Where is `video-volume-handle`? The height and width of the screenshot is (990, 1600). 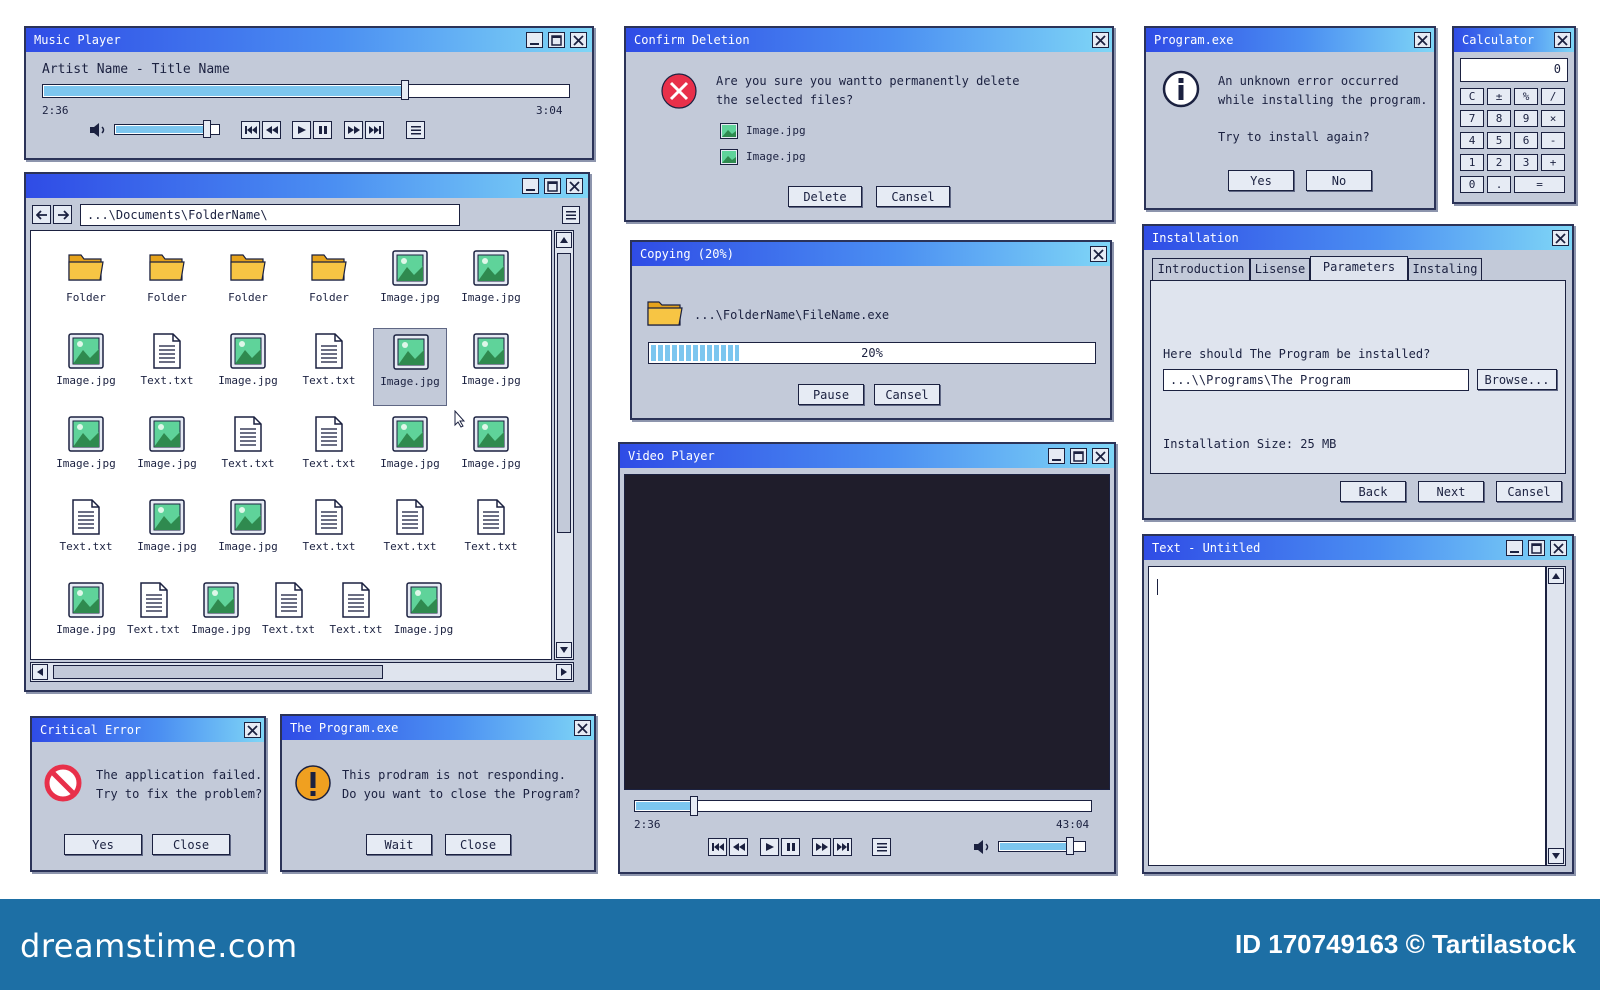 video-volume-handle is located at coordinates (1070, 846).